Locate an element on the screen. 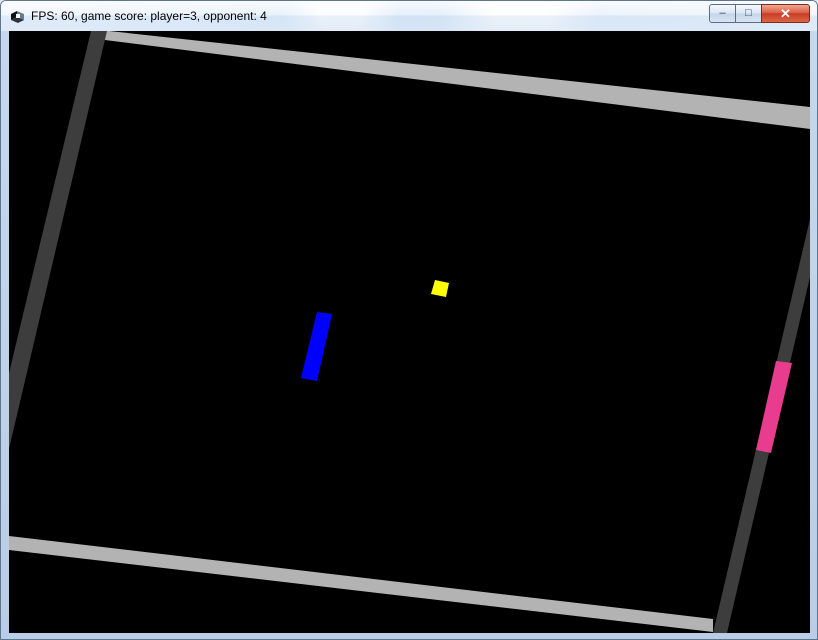 Image resolution: width=818 pixels, height=640 pixels. game-app-icon is located at coordinates (17, 17).